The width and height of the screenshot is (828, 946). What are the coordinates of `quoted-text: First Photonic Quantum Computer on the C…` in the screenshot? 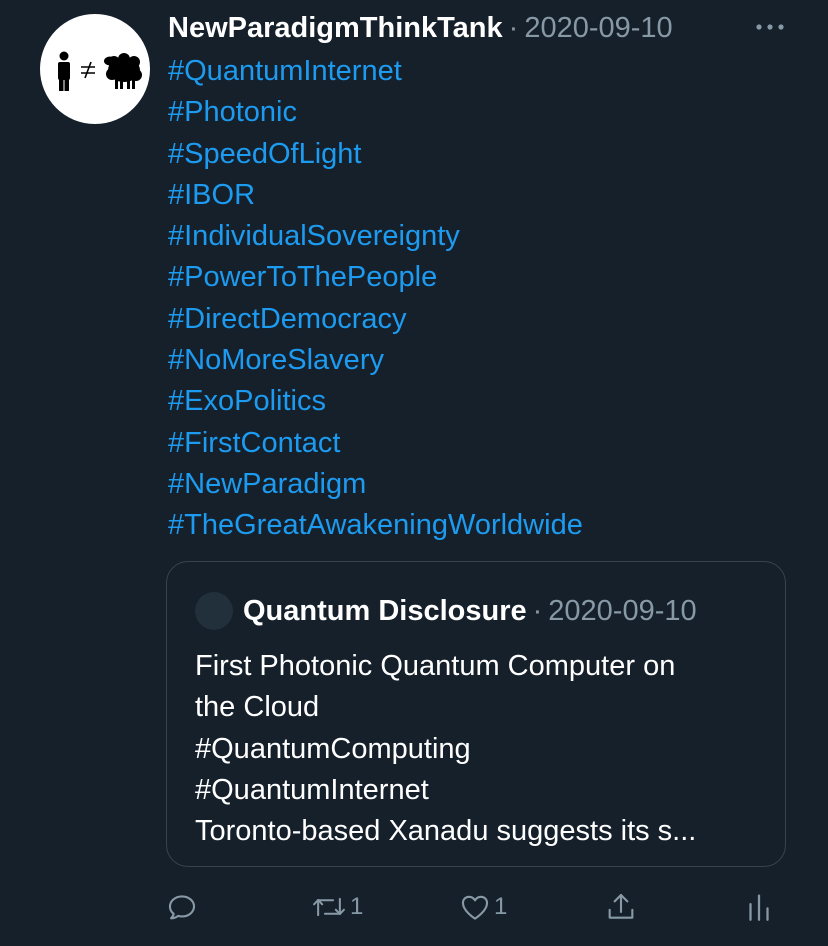 It's located at (480, 749).